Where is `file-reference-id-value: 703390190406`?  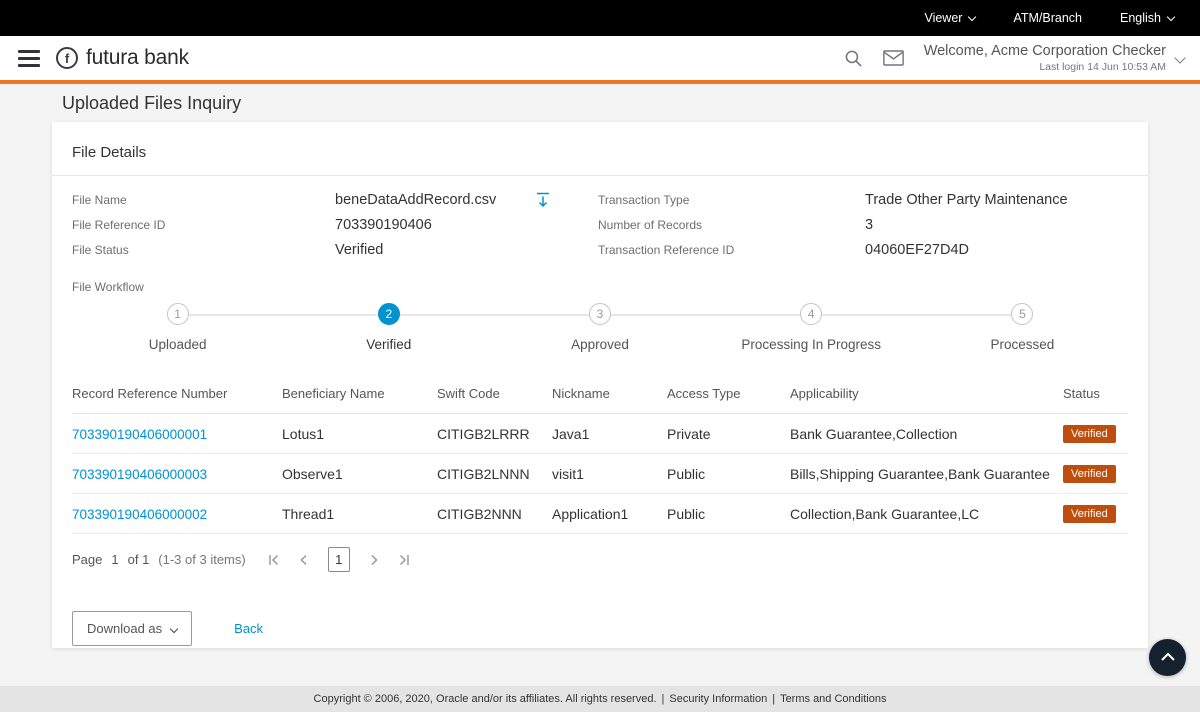
file-reference-id-value: 703390190406 is located at coordinates (383, 225).